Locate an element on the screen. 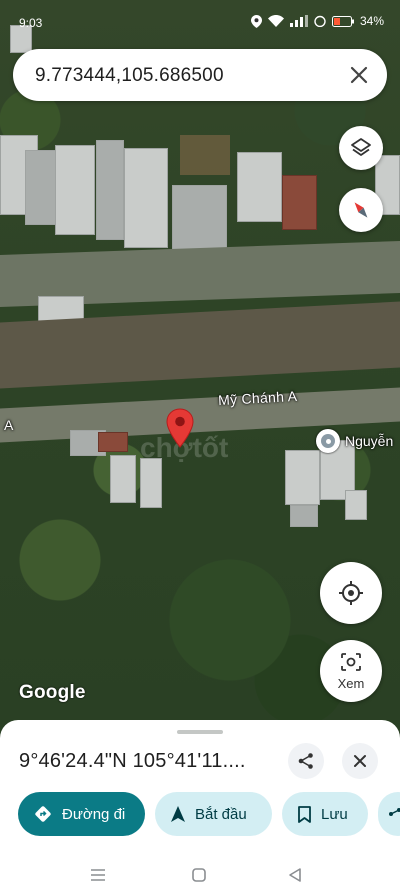 This screenshot has height=890, width=400. sheet-drag-handle is located at coordinates (200, 732).